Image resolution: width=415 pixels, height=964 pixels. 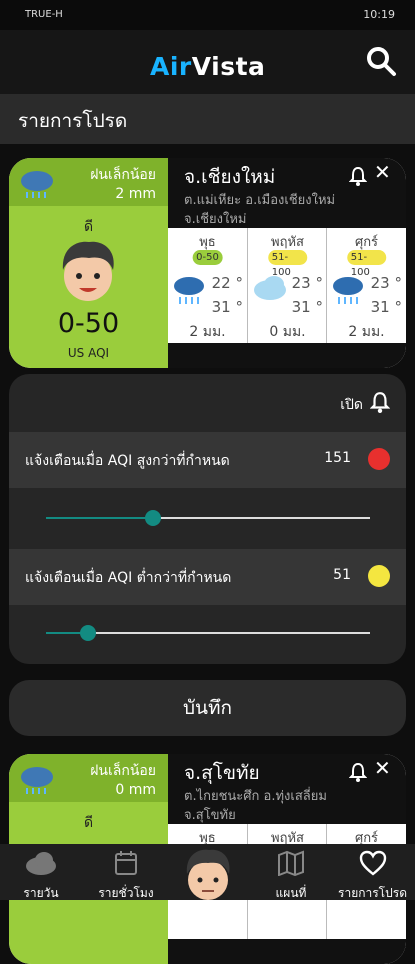 What do you see at coordinates (291, 863) in the screenshot?
I see `map-icon` at bounding box center [291, 863].